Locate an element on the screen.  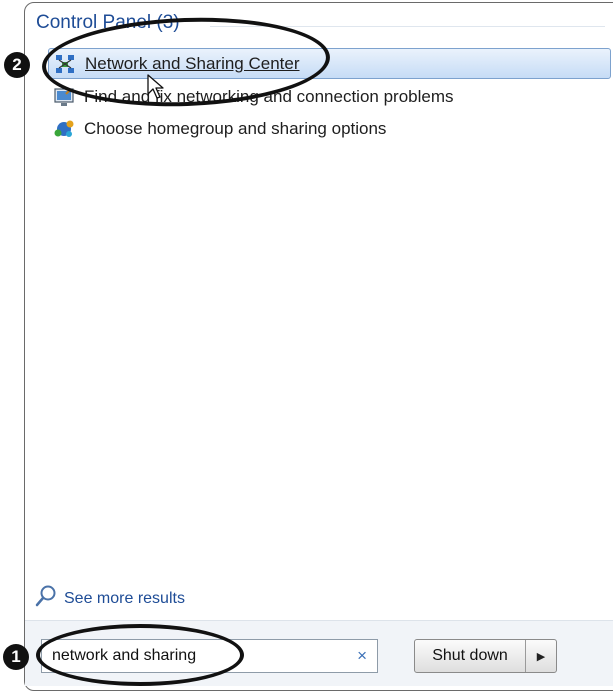
see-more-results-link: See more results is located at coordinates (109, 598).